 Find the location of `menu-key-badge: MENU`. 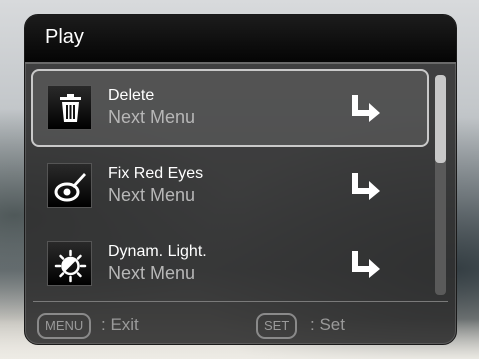

menu-key-badge: MENU is located at coordinates (64, 326).